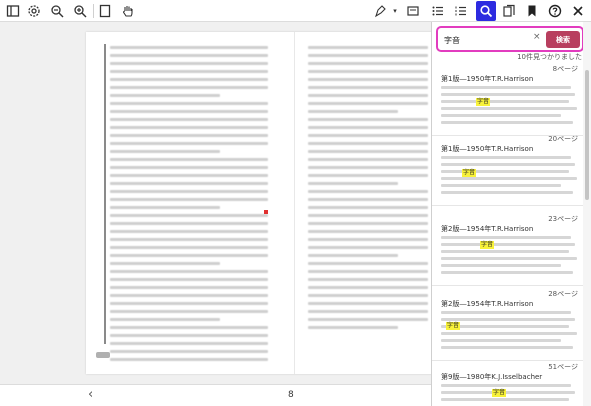 Image resolution: width=591 pixels, height=406 pixels. What do you see at coordinates (105, 11) in the screenshot?
I see `page-layout-icon` at bounding box center [105, 11].